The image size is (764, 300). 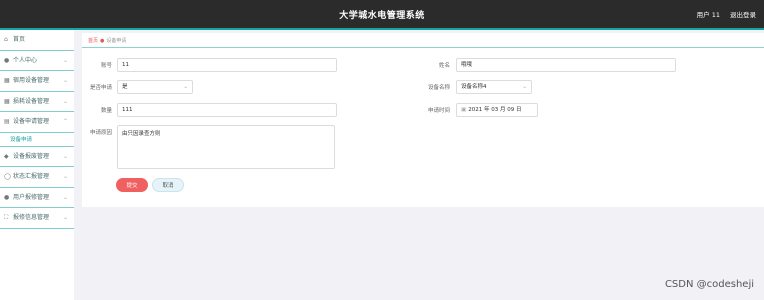 I want to click on sidebar-item-user-repair: ● 用户报修管理 ⌄, so click(x=37, y=198).